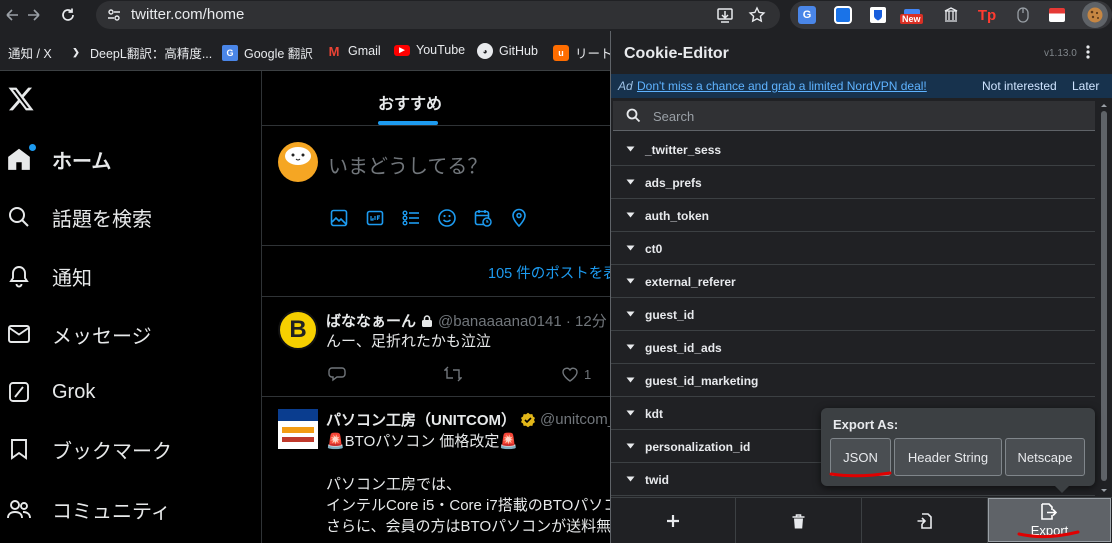 This screenshot has height=543, width=1112. I want to click on x-logo-icon, so click(21, 99).